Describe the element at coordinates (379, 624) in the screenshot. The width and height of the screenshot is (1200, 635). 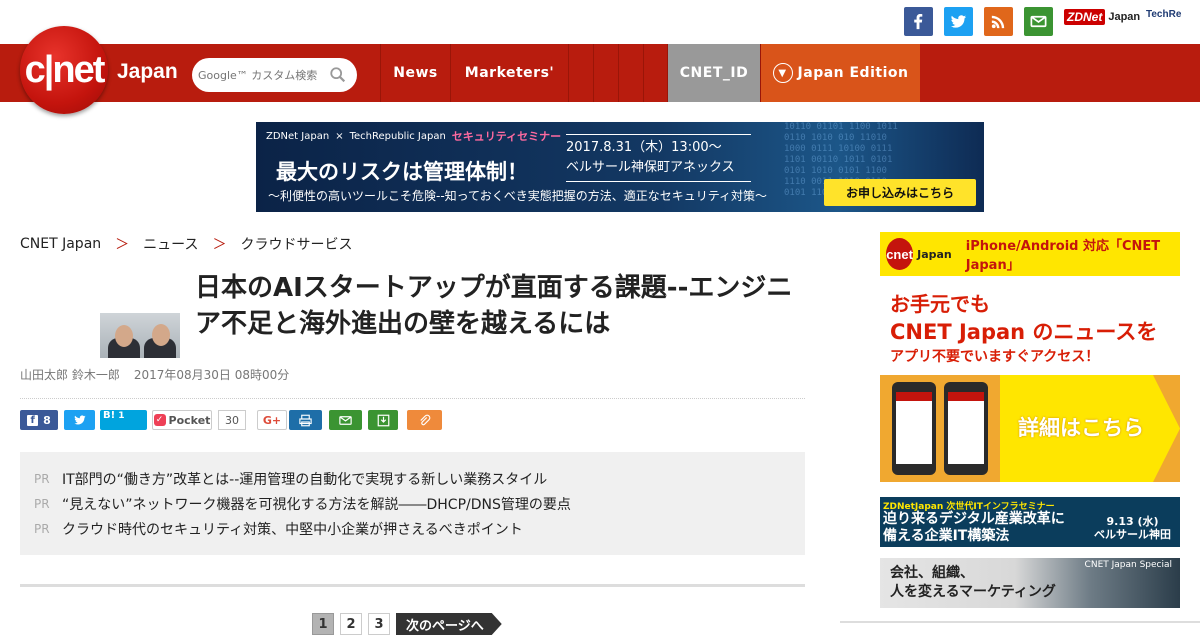
I see `page-3-button: 3` at that location.